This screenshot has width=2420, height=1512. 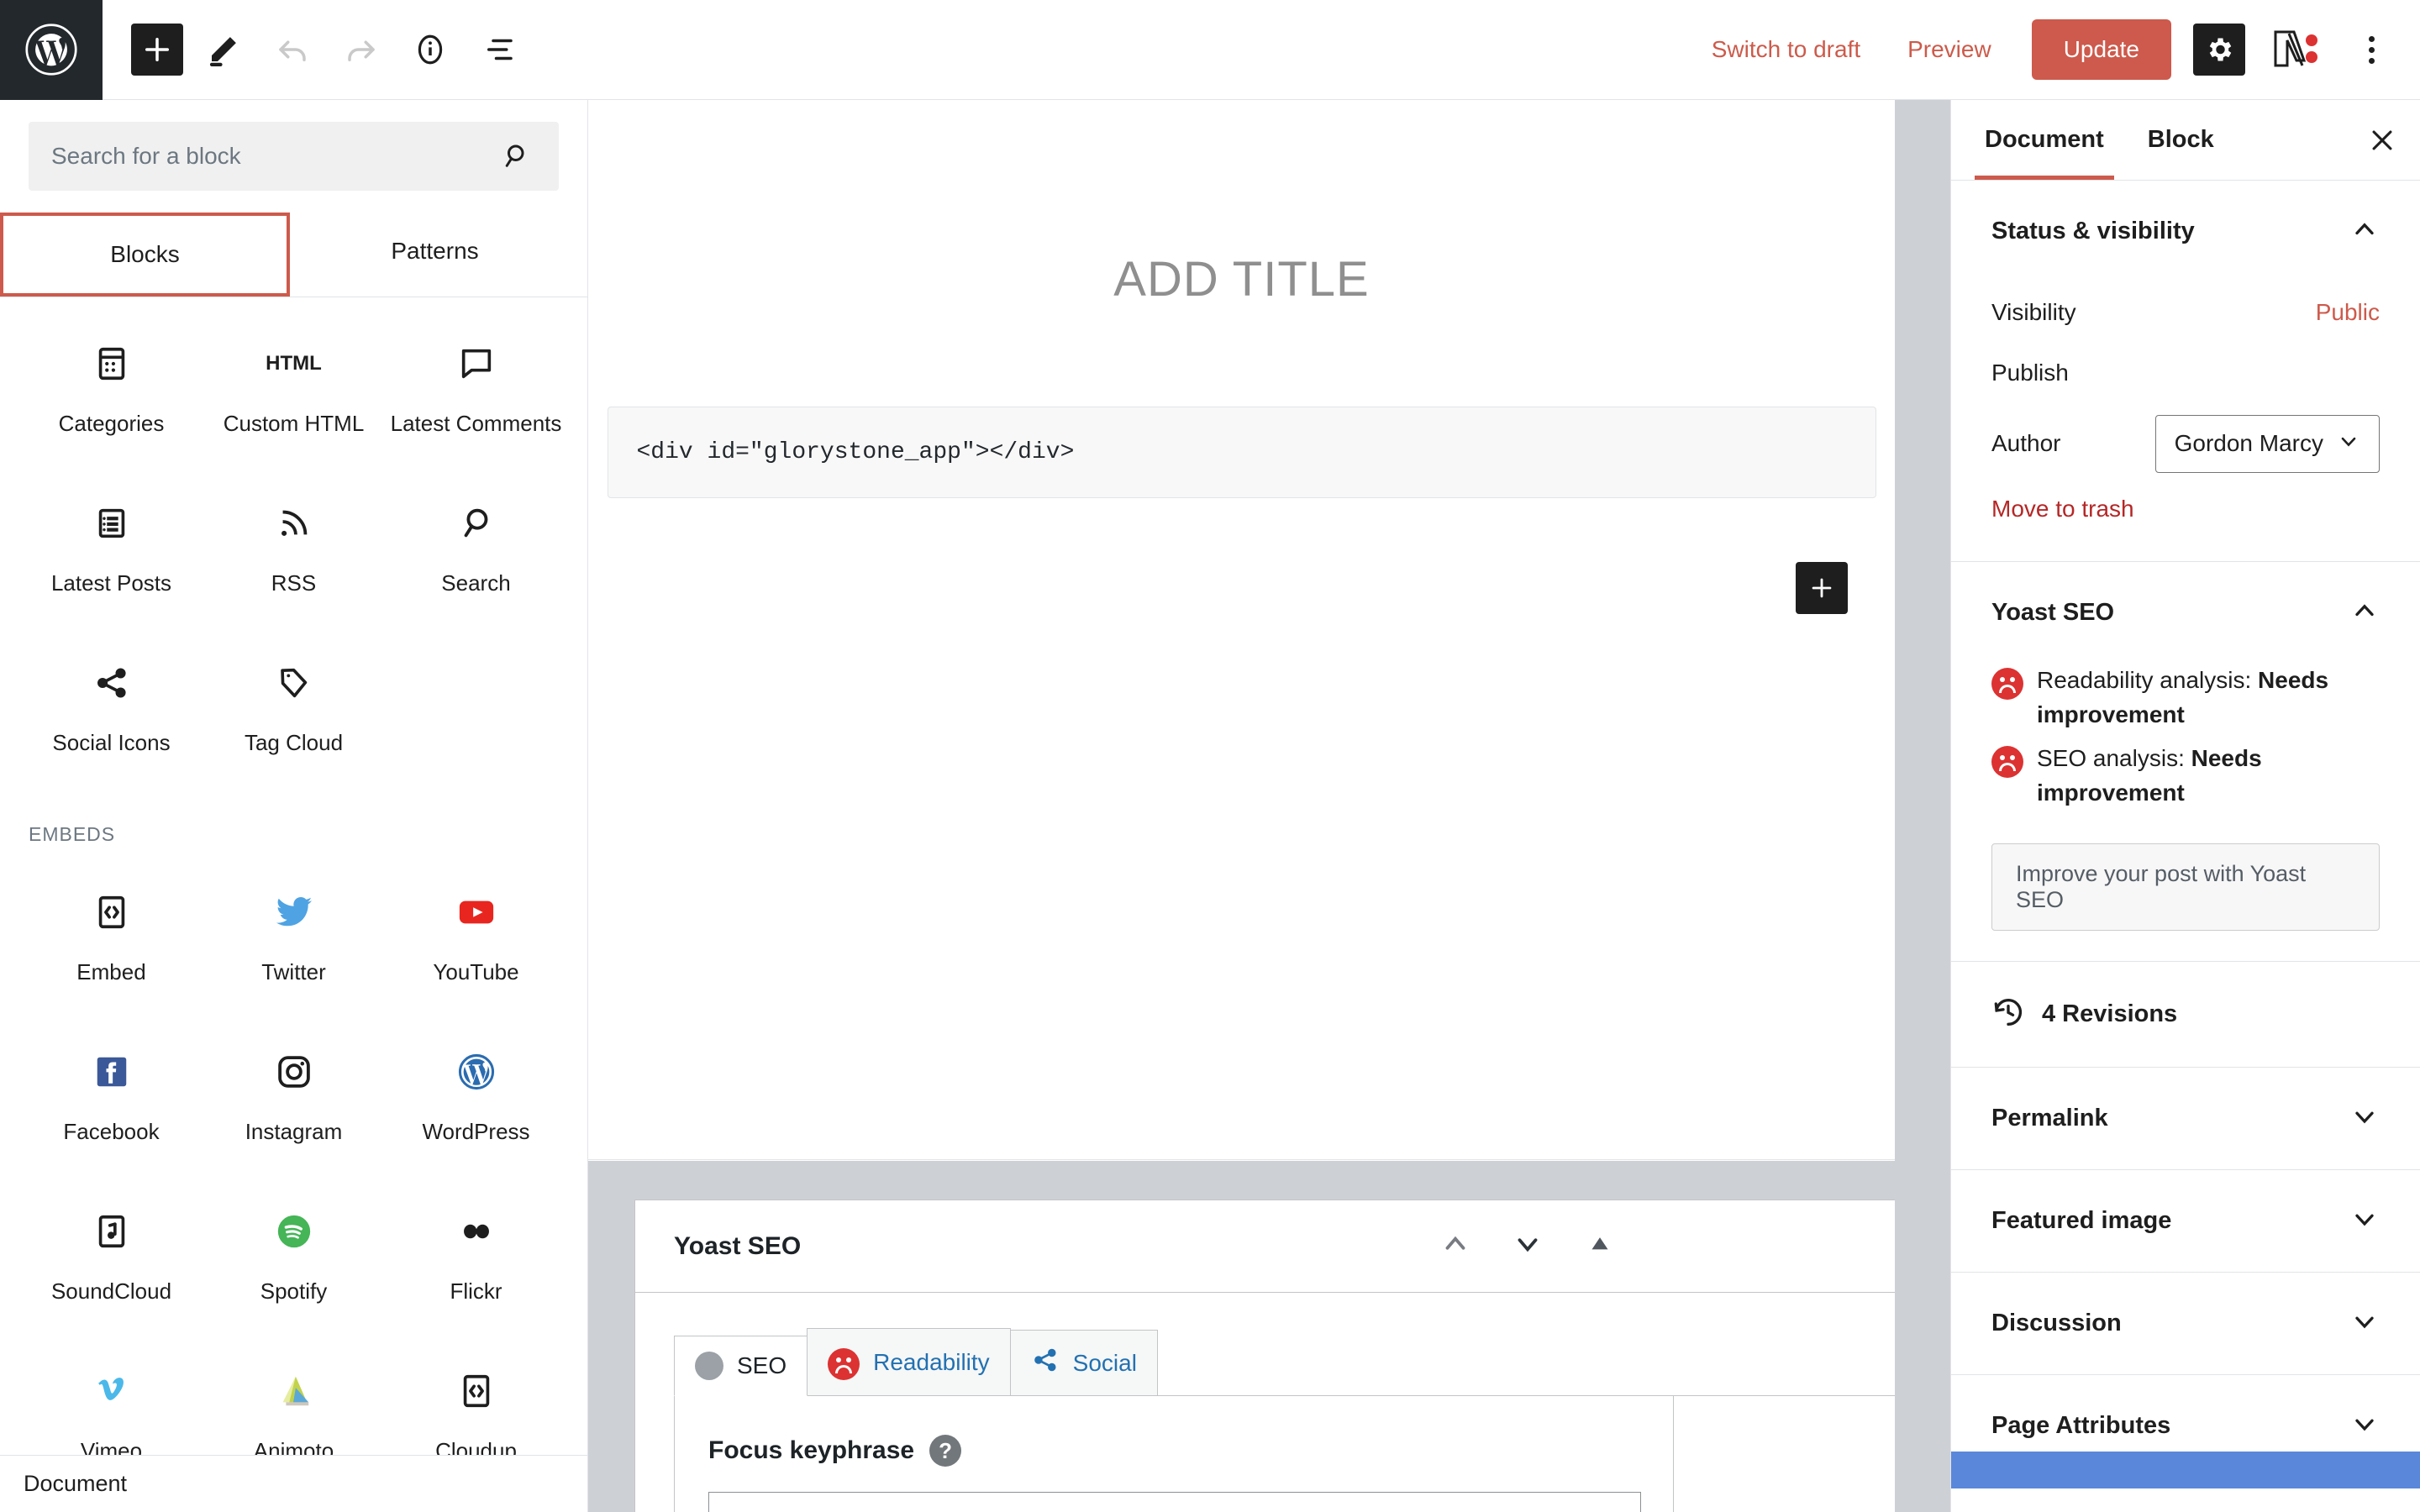 What do you see at coordinates (2348, 312) in the screenshot?
I see `visibility-value-button: Public` at bounding box center [2348, 312].